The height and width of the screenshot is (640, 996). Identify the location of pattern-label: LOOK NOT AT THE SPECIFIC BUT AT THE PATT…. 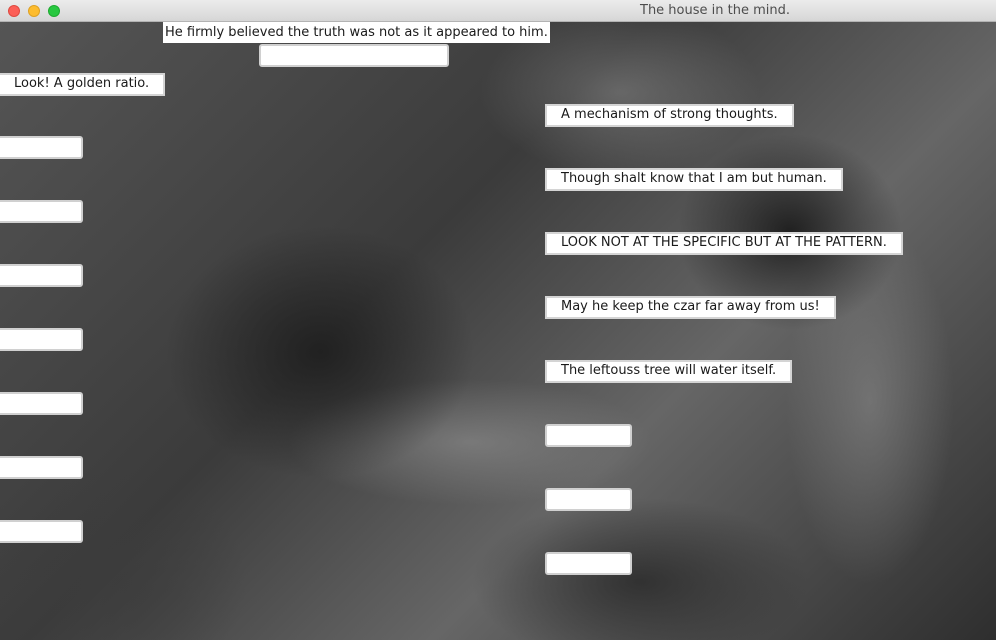
(724, 243).